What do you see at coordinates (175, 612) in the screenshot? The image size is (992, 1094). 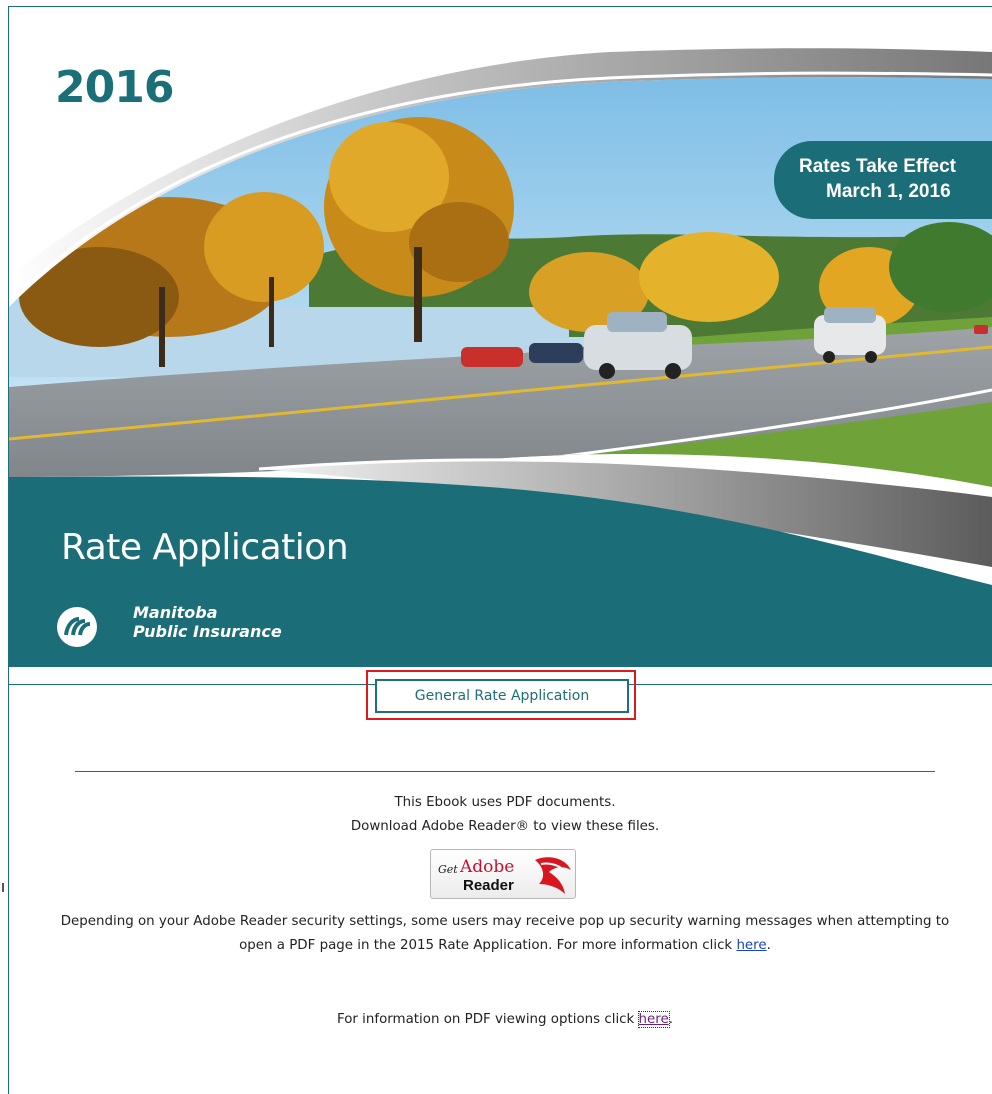 I see `logo-line-1: Manitoba` at bounding box center [175, 612].